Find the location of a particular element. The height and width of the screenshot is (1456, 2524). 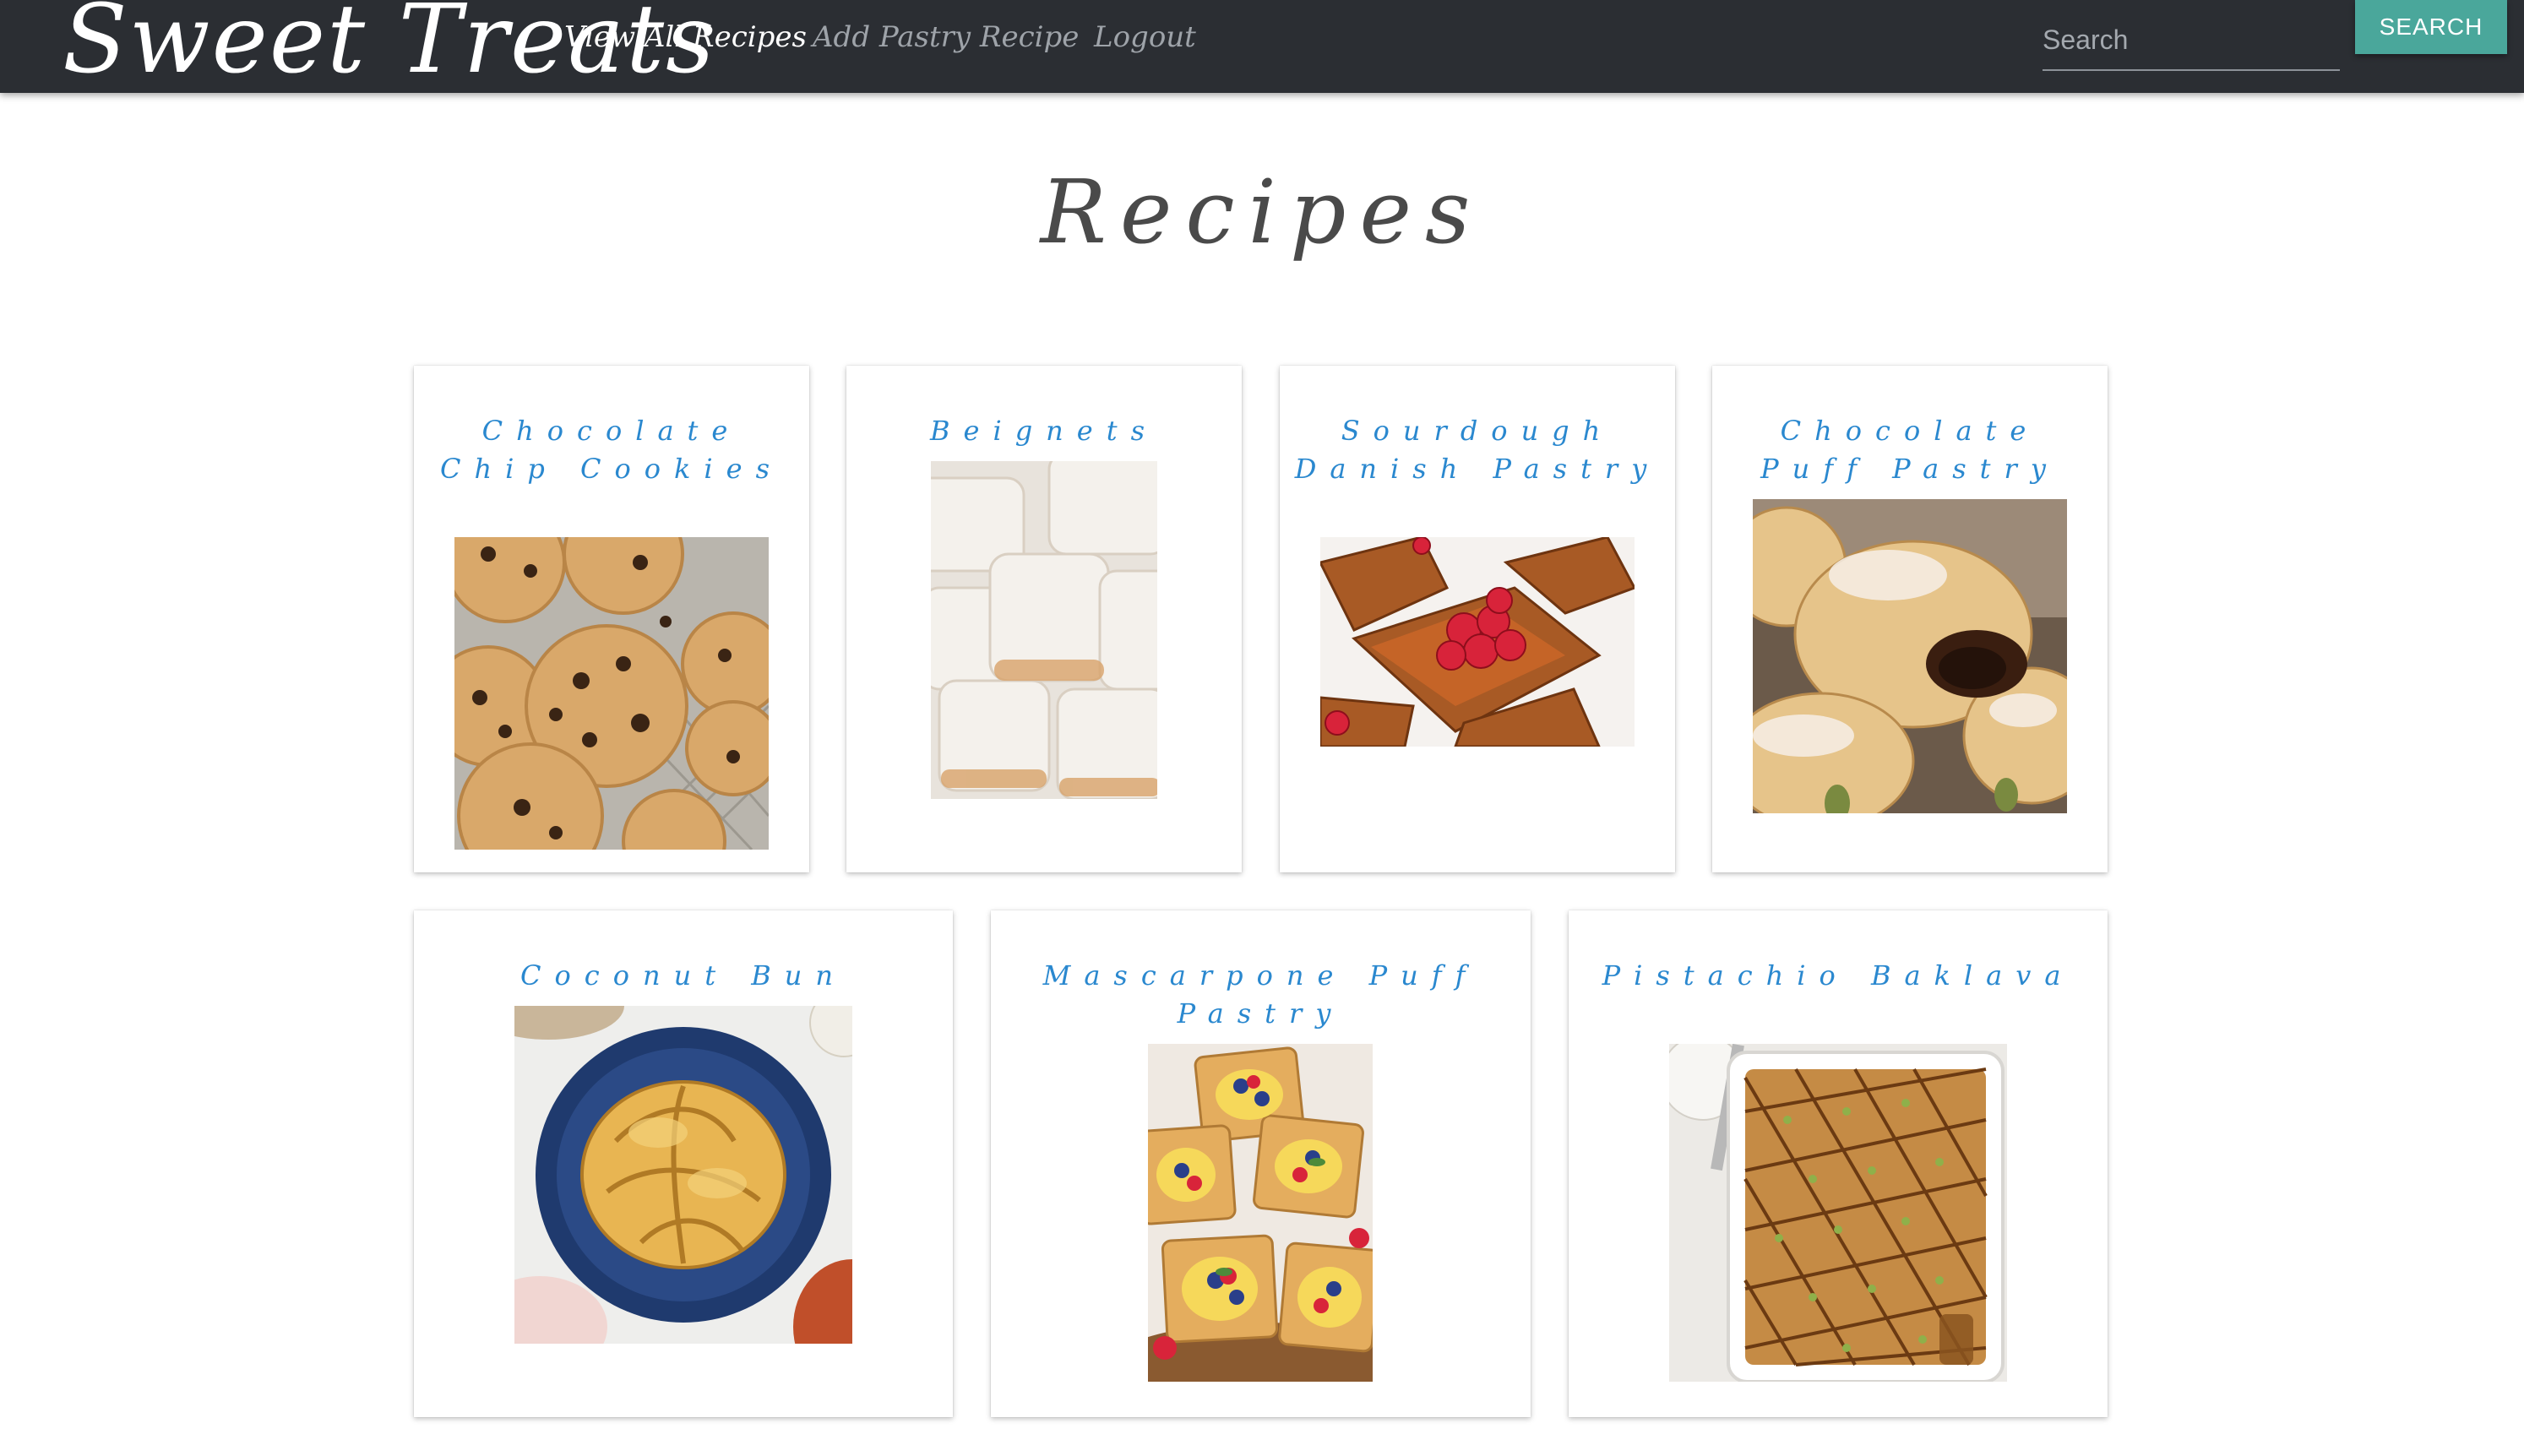

search-button: SEARCH is located at coordinates (2431, 27).